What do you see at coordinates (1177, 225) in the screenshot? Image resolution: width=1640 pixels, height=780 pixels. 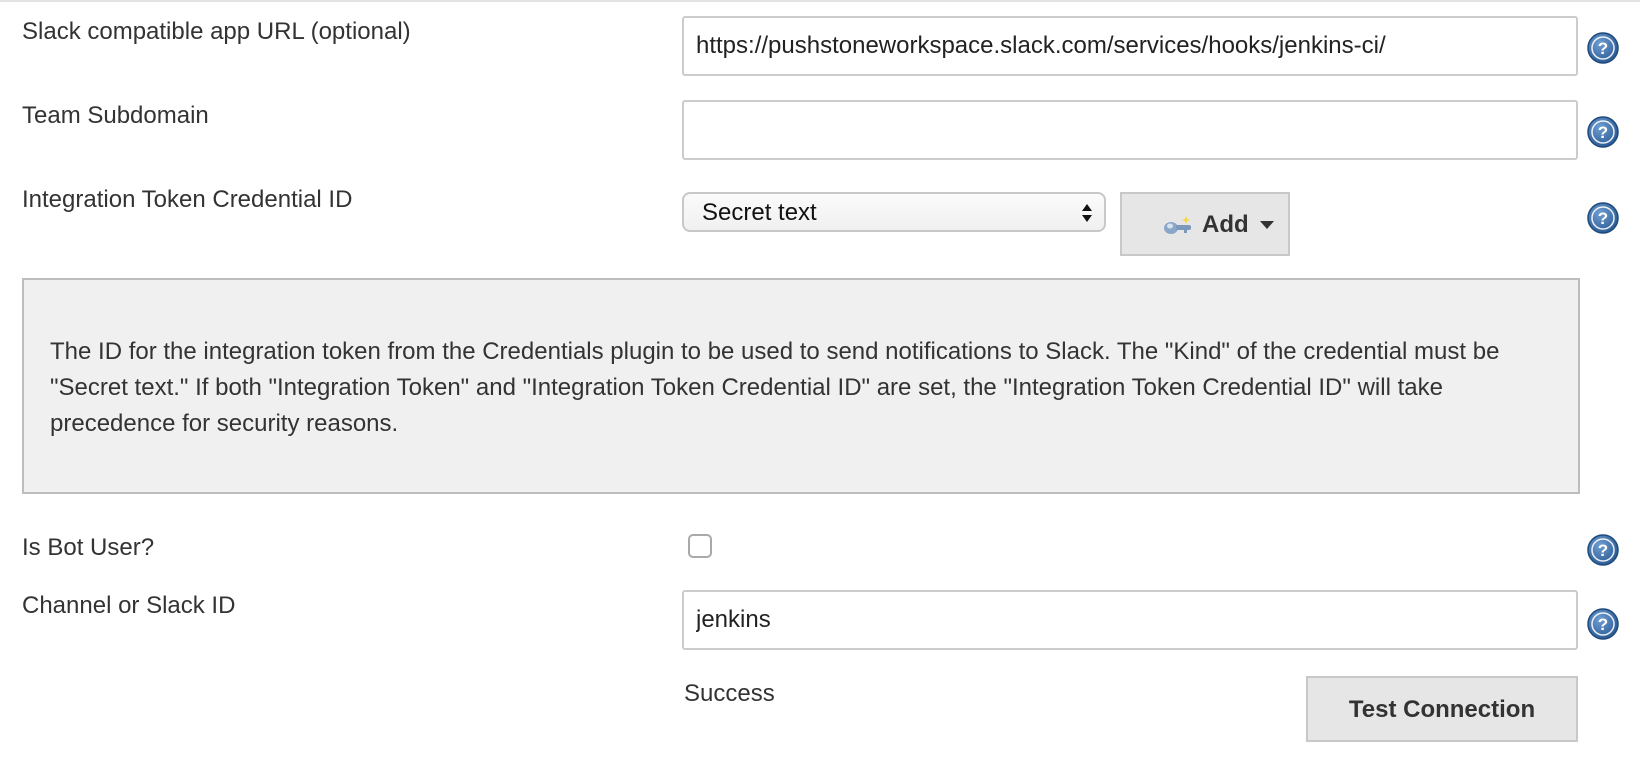 I see `key-icon` at bounding box center [1177, 225].